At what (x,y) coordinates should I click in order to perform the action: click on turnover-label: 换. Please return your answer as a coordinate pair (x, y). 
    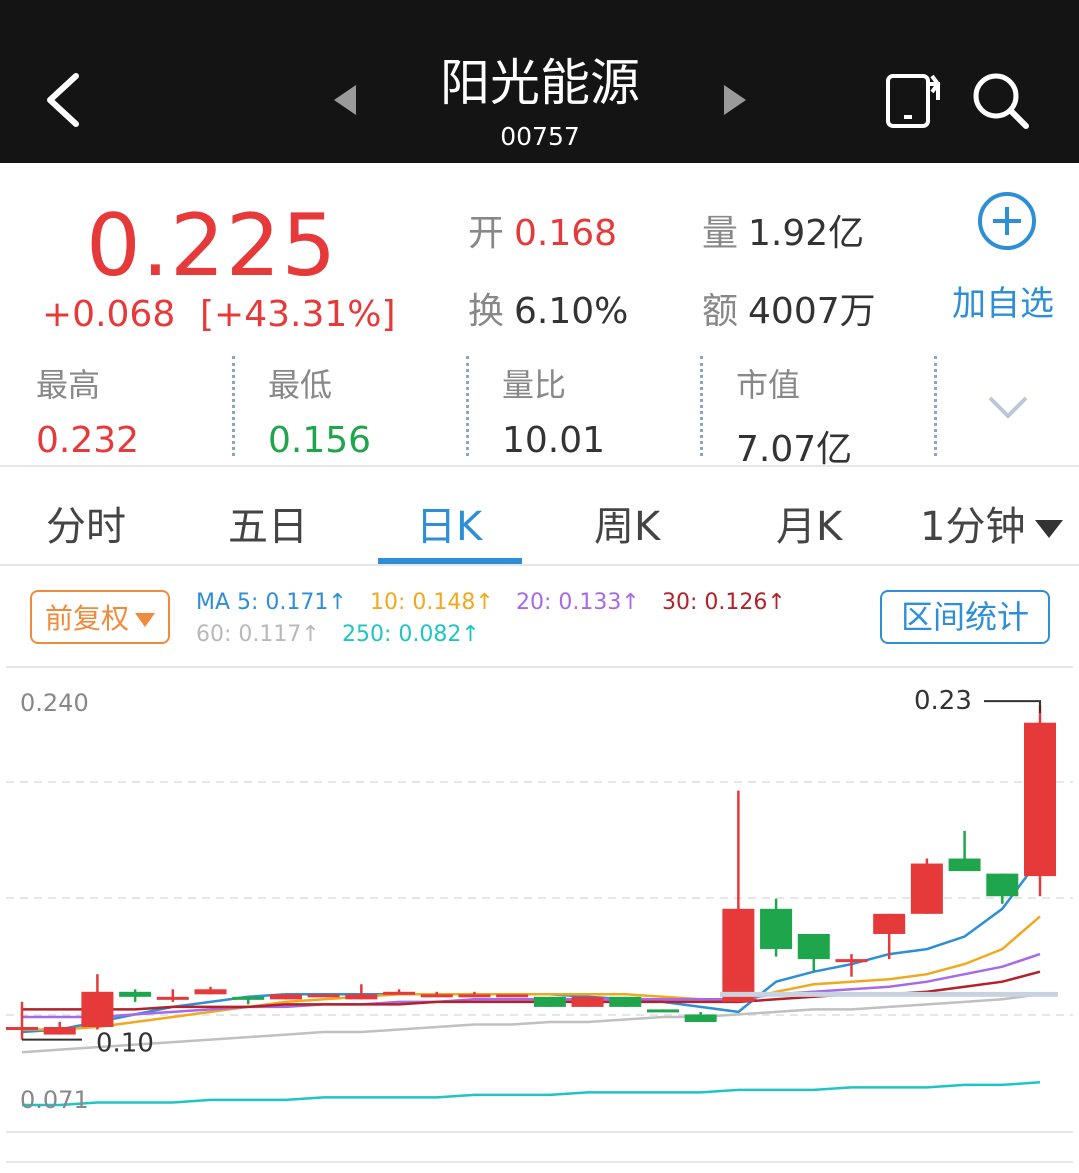
    Looking at the image, I should click on (486, 311).